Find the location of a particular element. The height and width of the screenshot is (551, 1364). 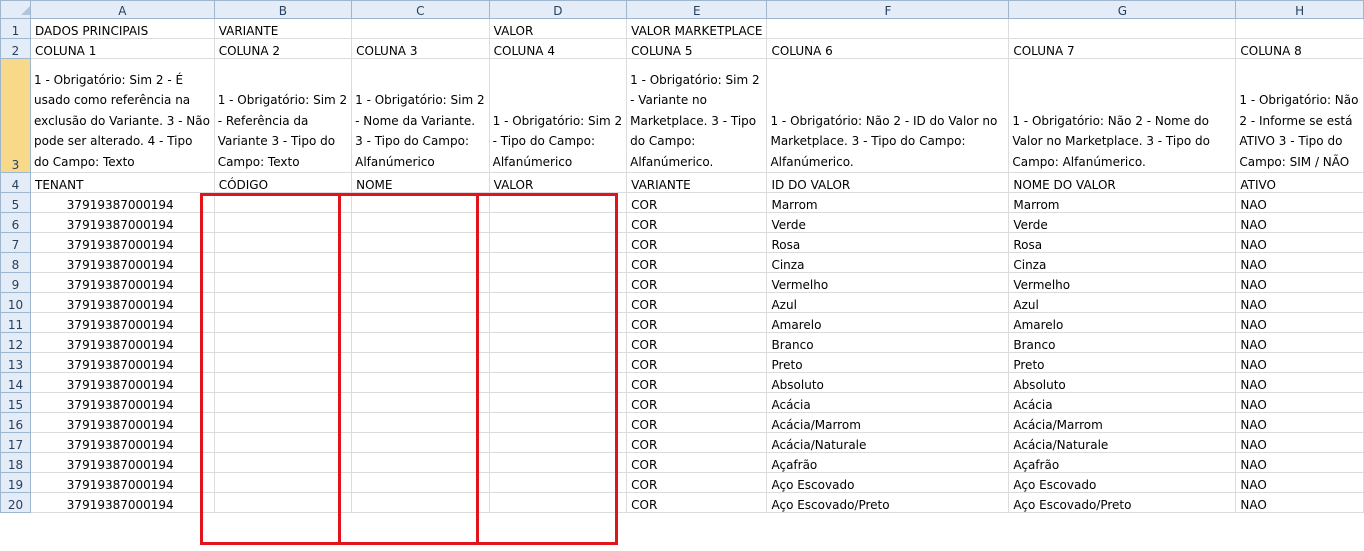

cell-id-do-valor: Acácia is located at coordinates (888, 402).